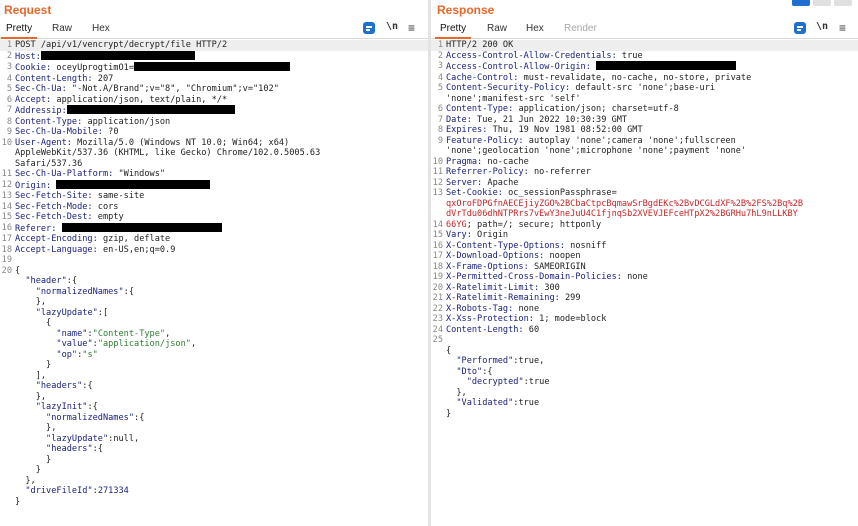  Describe the element at coordinates (644, 382) in the screenshot. I see `code-line: "decrypted":true` at that location.